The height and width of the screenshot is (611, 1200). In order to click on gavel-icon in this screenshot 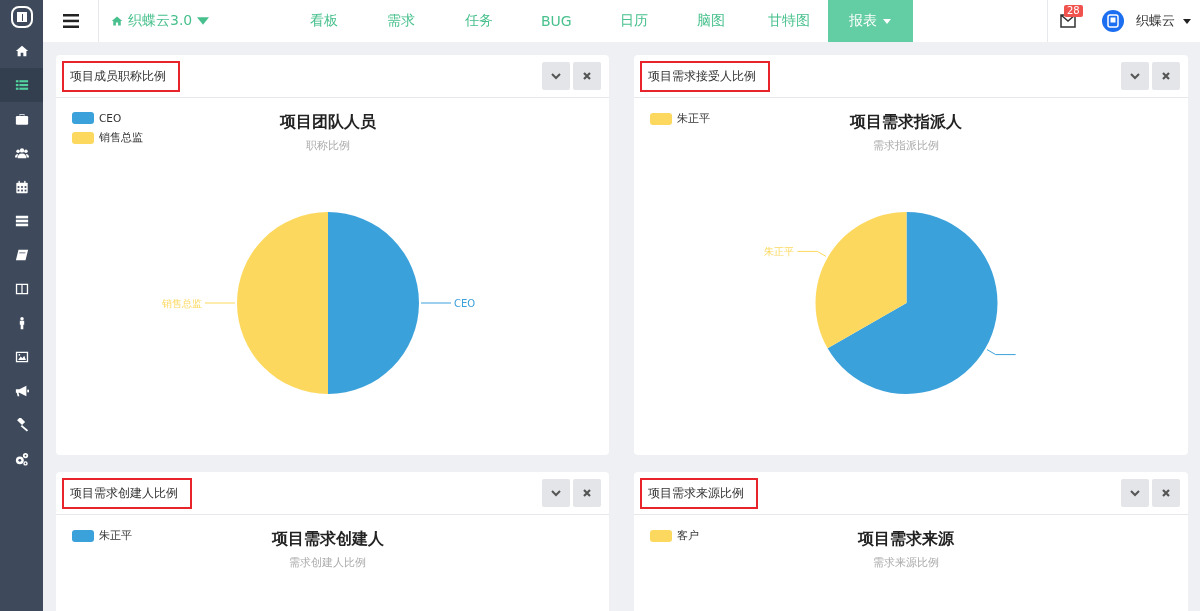, I will do `click(21, 425)`.